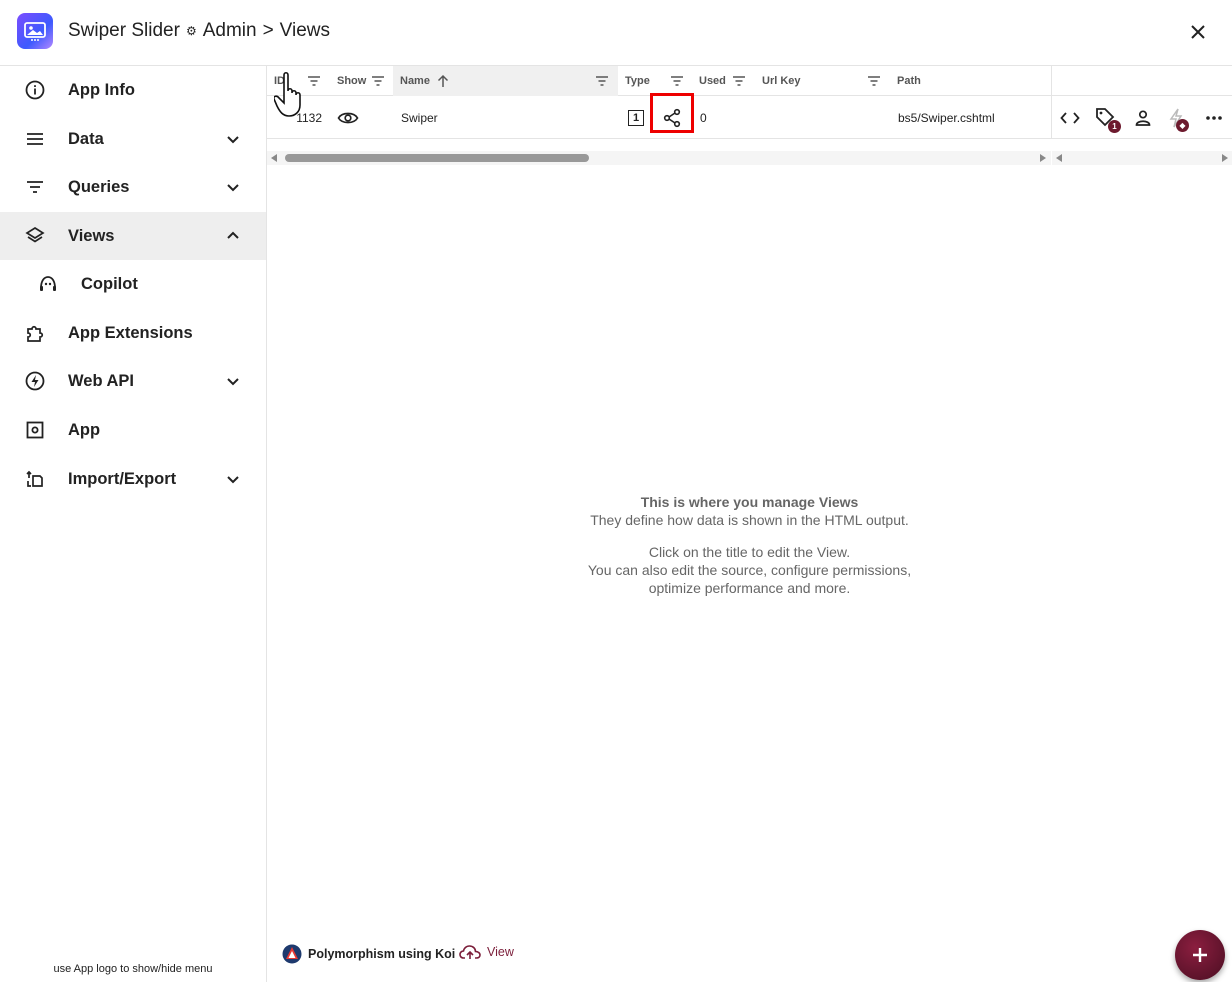 The width and height of the screenshot is (1232, 982). What do you see at coordinates (1198, 32) in the screenshot?
I see `close-icon` at bounding box center [1198, 32].